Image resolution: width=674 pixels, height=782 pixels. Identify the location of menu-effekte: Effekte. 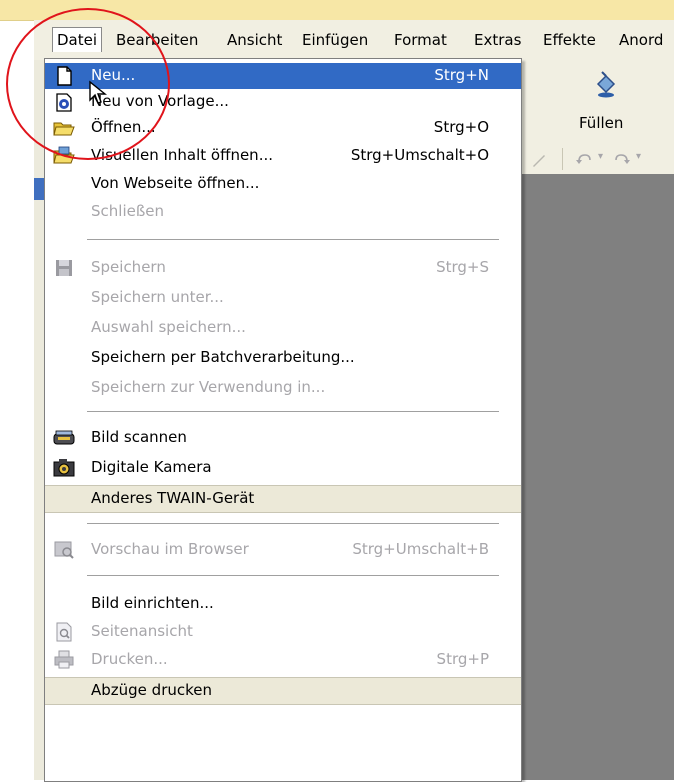
(569, 40).